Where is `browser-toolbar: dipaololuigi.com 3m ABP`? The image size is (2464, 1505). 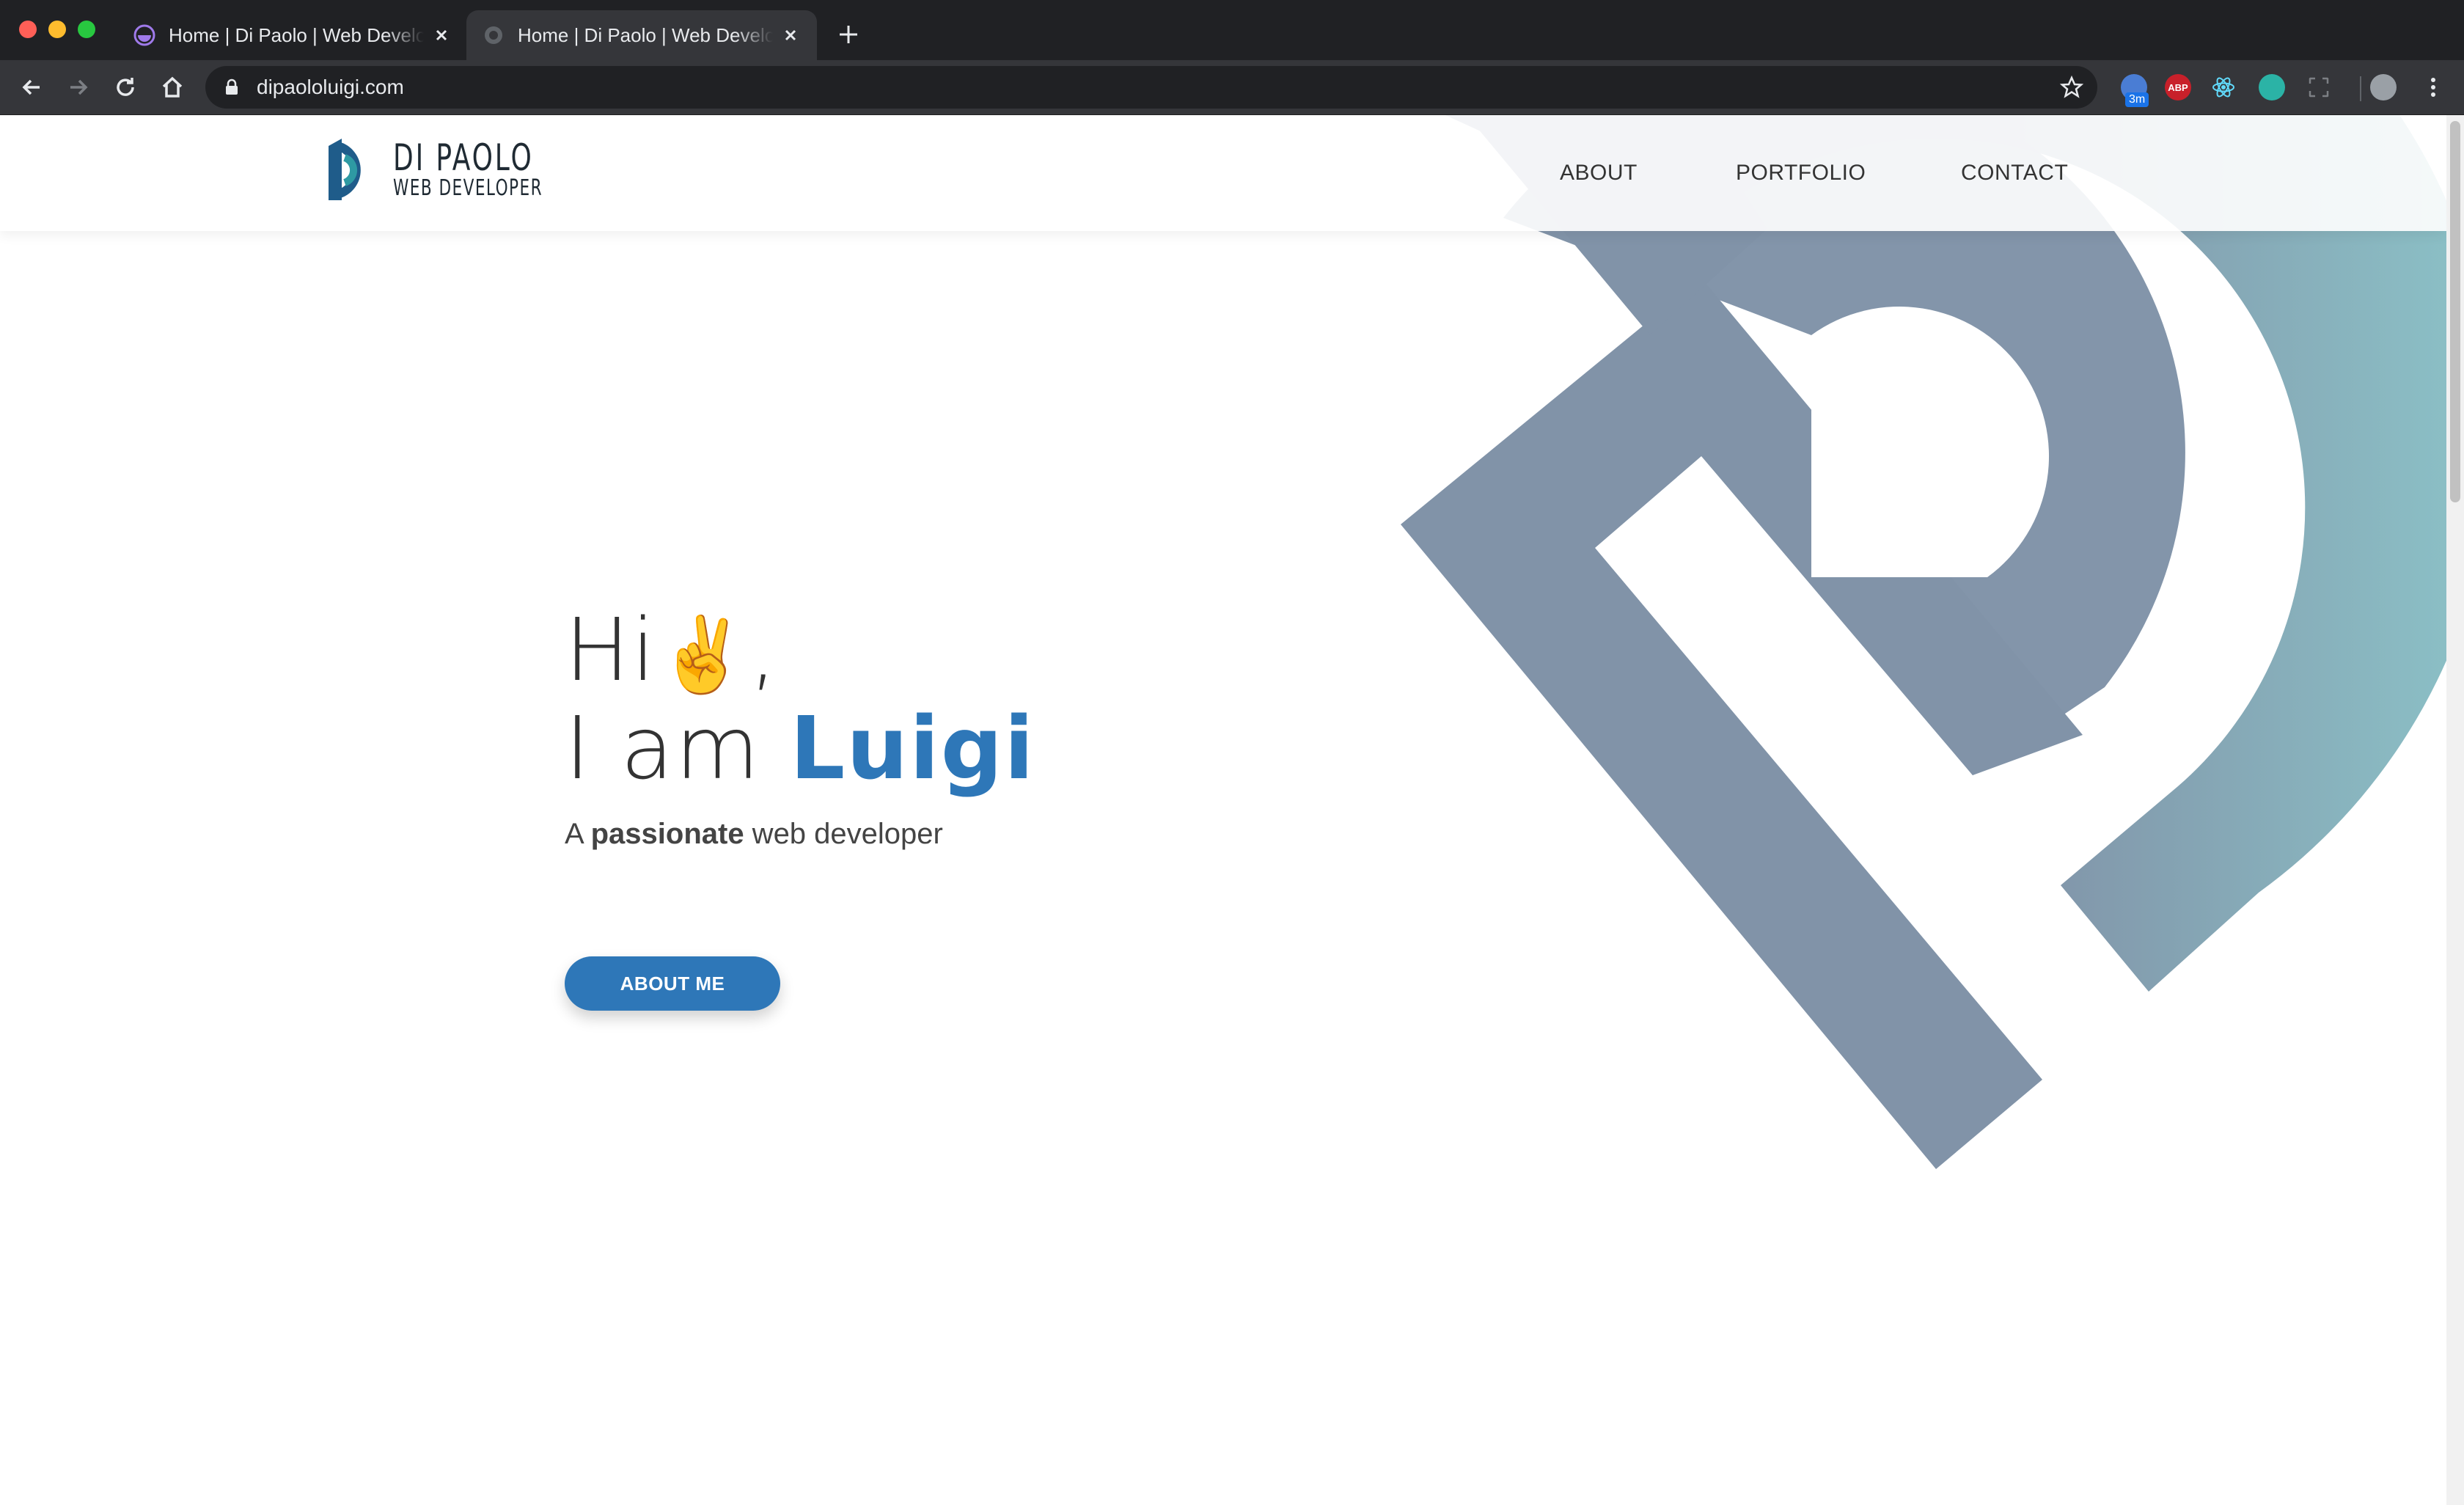 browser-toolbar: dipaololuigi.com 3m ABP is located at coordinates (1232, 87).